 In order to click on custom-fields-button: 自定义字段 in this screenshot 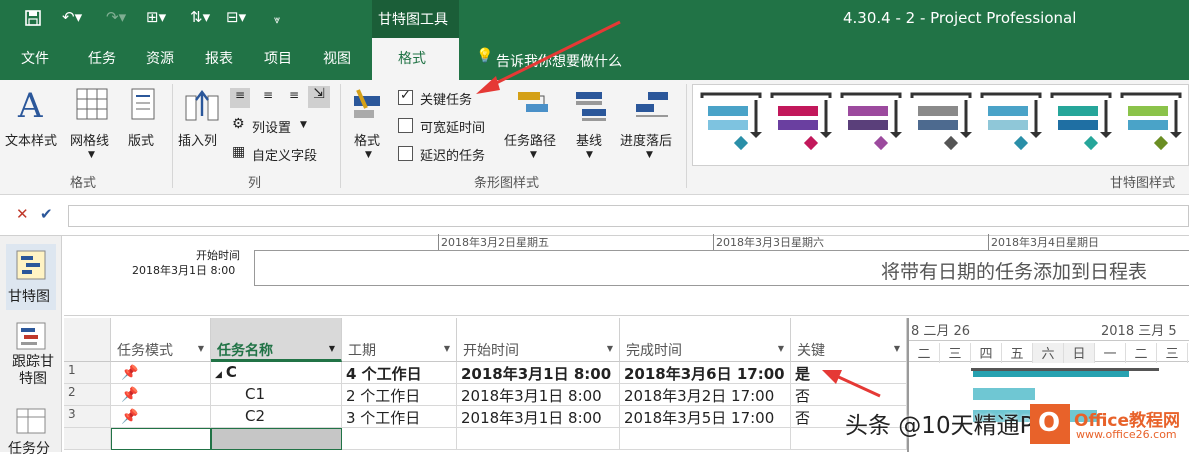, I will do `click(284, 154)`.